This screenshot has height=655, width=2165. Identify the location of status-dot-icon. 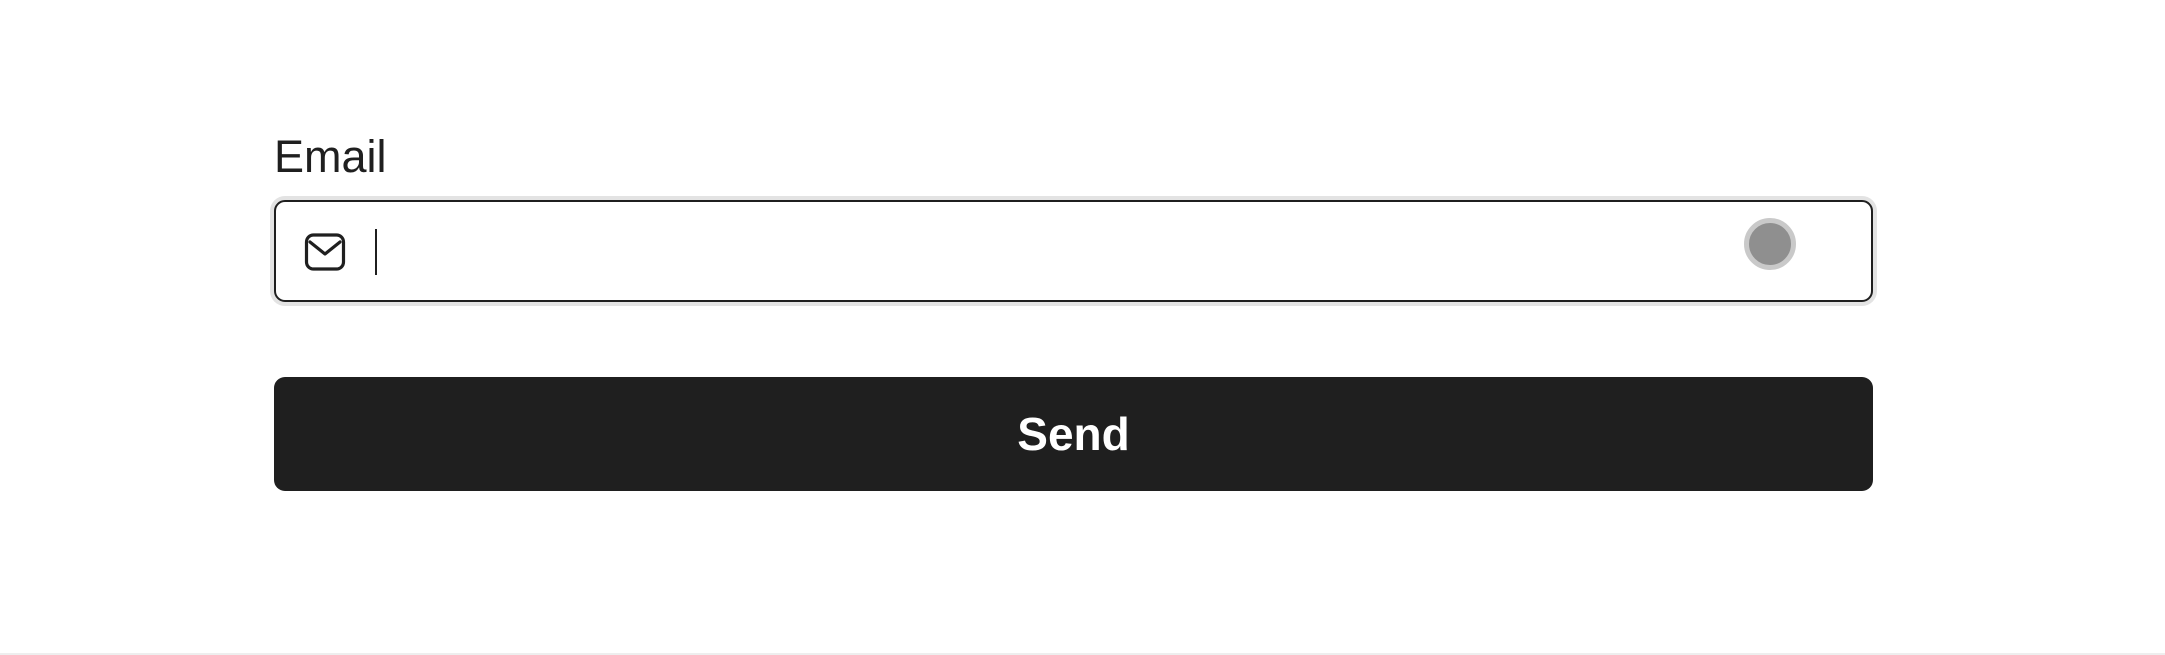
(1770, 244).